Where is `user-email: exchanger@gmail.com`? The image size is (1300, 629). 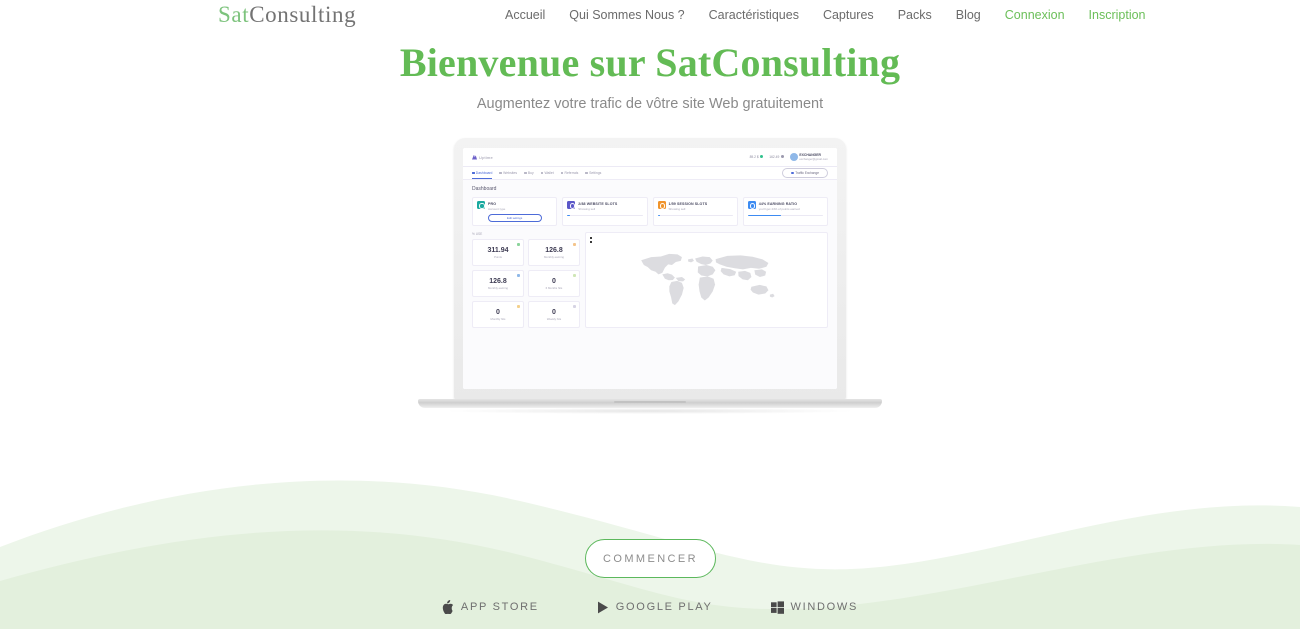
user-email: exchanger@gmail.com is located at coordinates (813, 158).